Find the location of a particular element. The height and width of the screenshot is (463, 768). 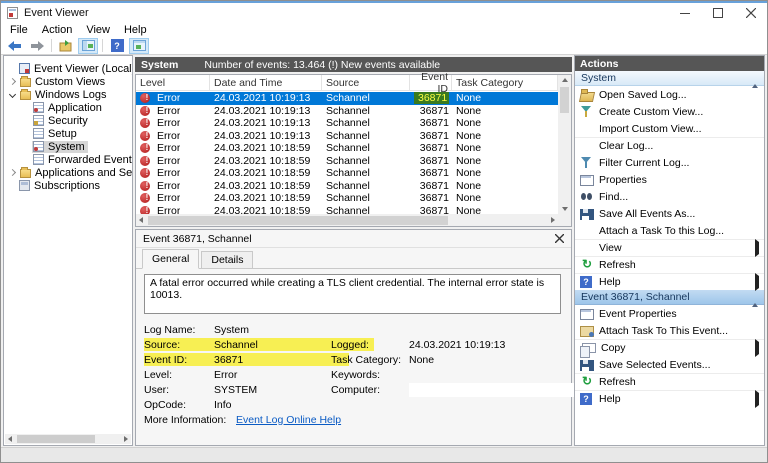

action-refresh: ↻ Refresh is located at coordinates (669, 264).